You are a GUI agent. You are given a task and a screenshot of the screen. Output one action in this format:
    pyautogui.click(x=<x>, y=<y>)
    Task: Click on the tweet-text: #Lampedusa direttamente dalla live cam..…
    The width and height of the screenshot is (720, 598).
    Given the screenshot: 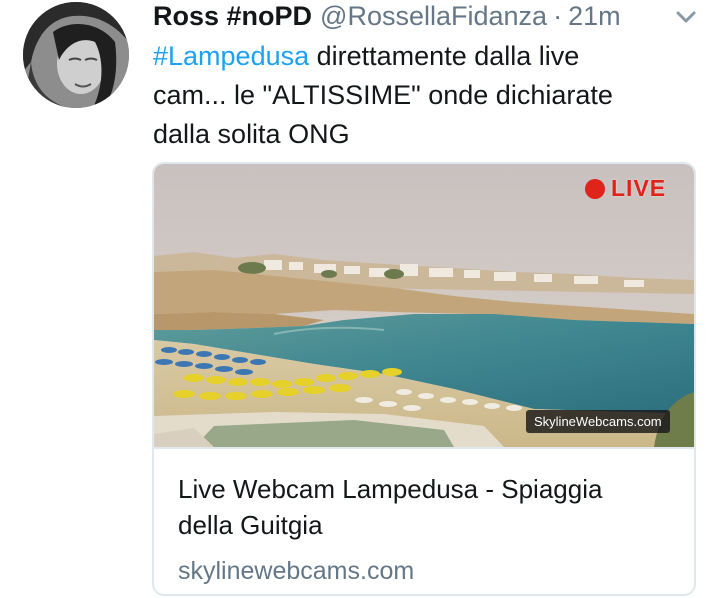 What is the action you would take?
    pyautogui.click(x=423, y=95)
    